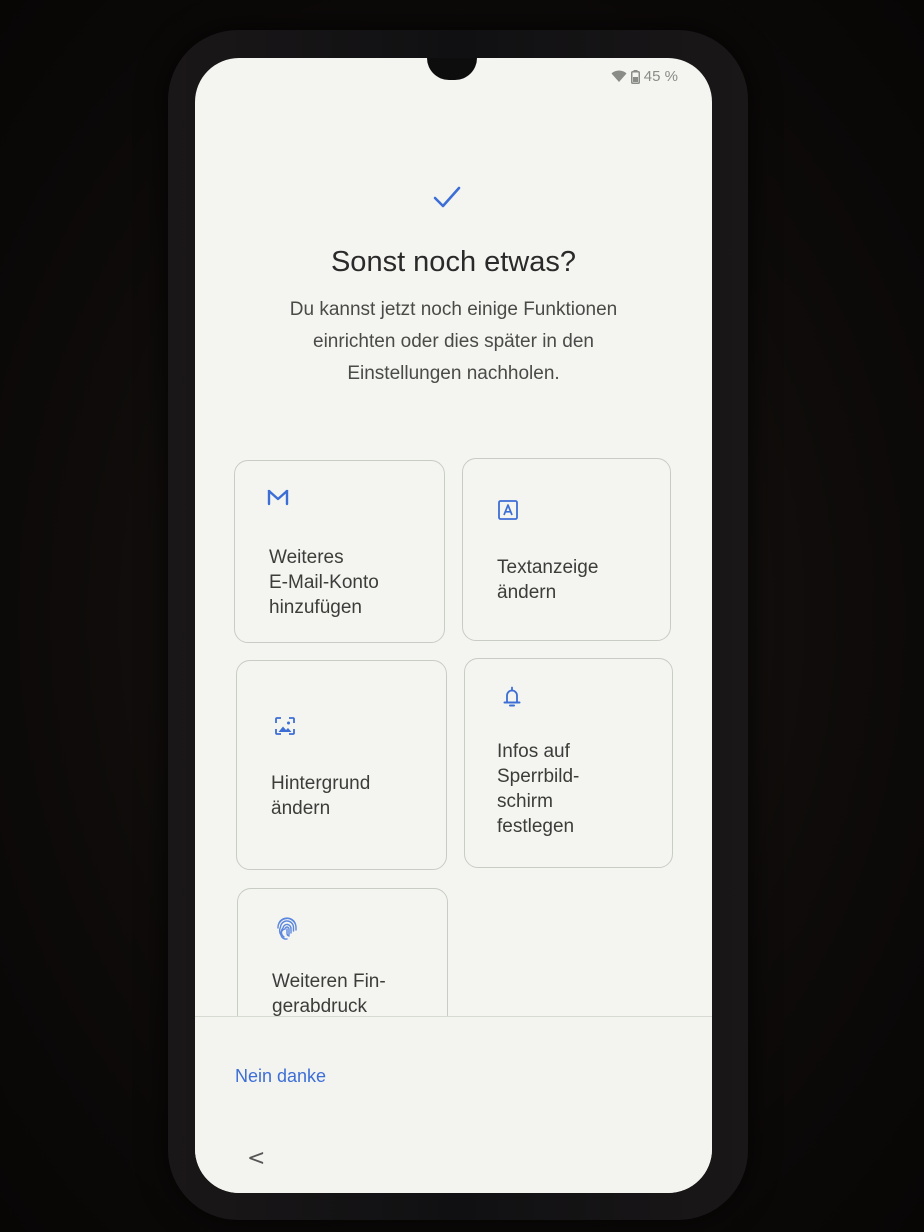 The height and width of the screenshot is (1232, 924). What do you see at coordinates (538, 789) in the screenshot?
I see `option-label: Infos auf Sperrbild- schirm festlegen` at bounding box center [538, 789].